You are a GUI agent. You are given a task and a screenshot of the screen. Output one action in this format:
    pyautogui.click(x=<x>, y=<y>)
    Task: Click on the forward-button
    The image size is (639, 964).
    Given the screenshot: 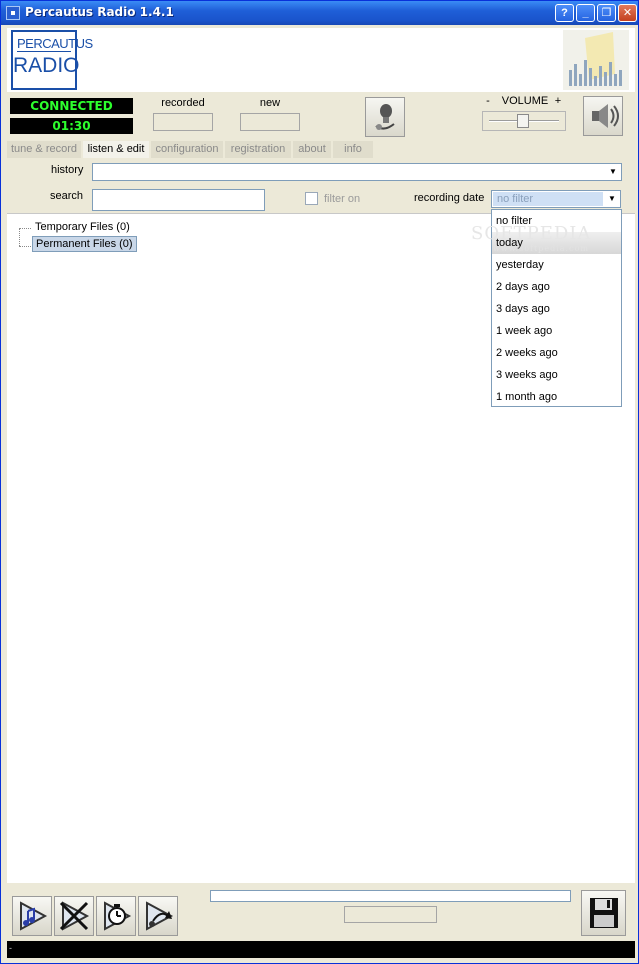 What is the action you would take?
    pyautogui.click(x=158, y=916)
    